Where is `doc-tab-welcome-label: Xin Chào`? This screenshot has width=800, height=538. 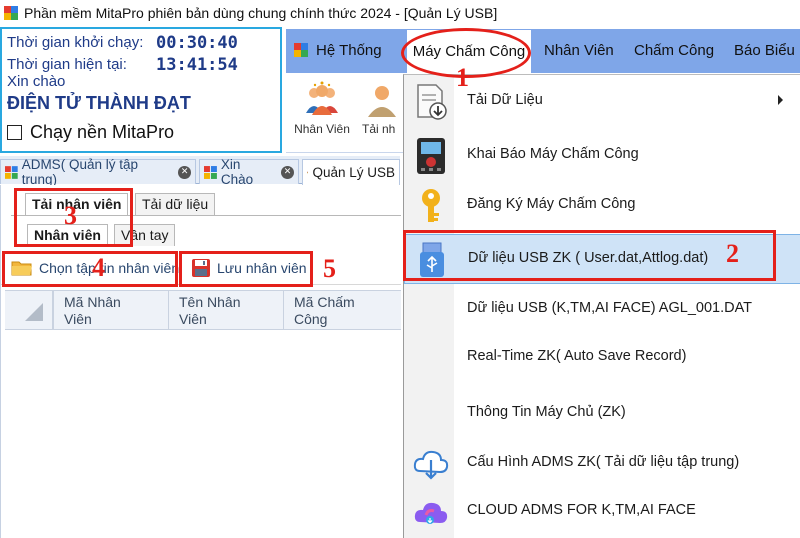
doc-tab-welcome-label: Xin Chào is located at coordinates (237, 172).